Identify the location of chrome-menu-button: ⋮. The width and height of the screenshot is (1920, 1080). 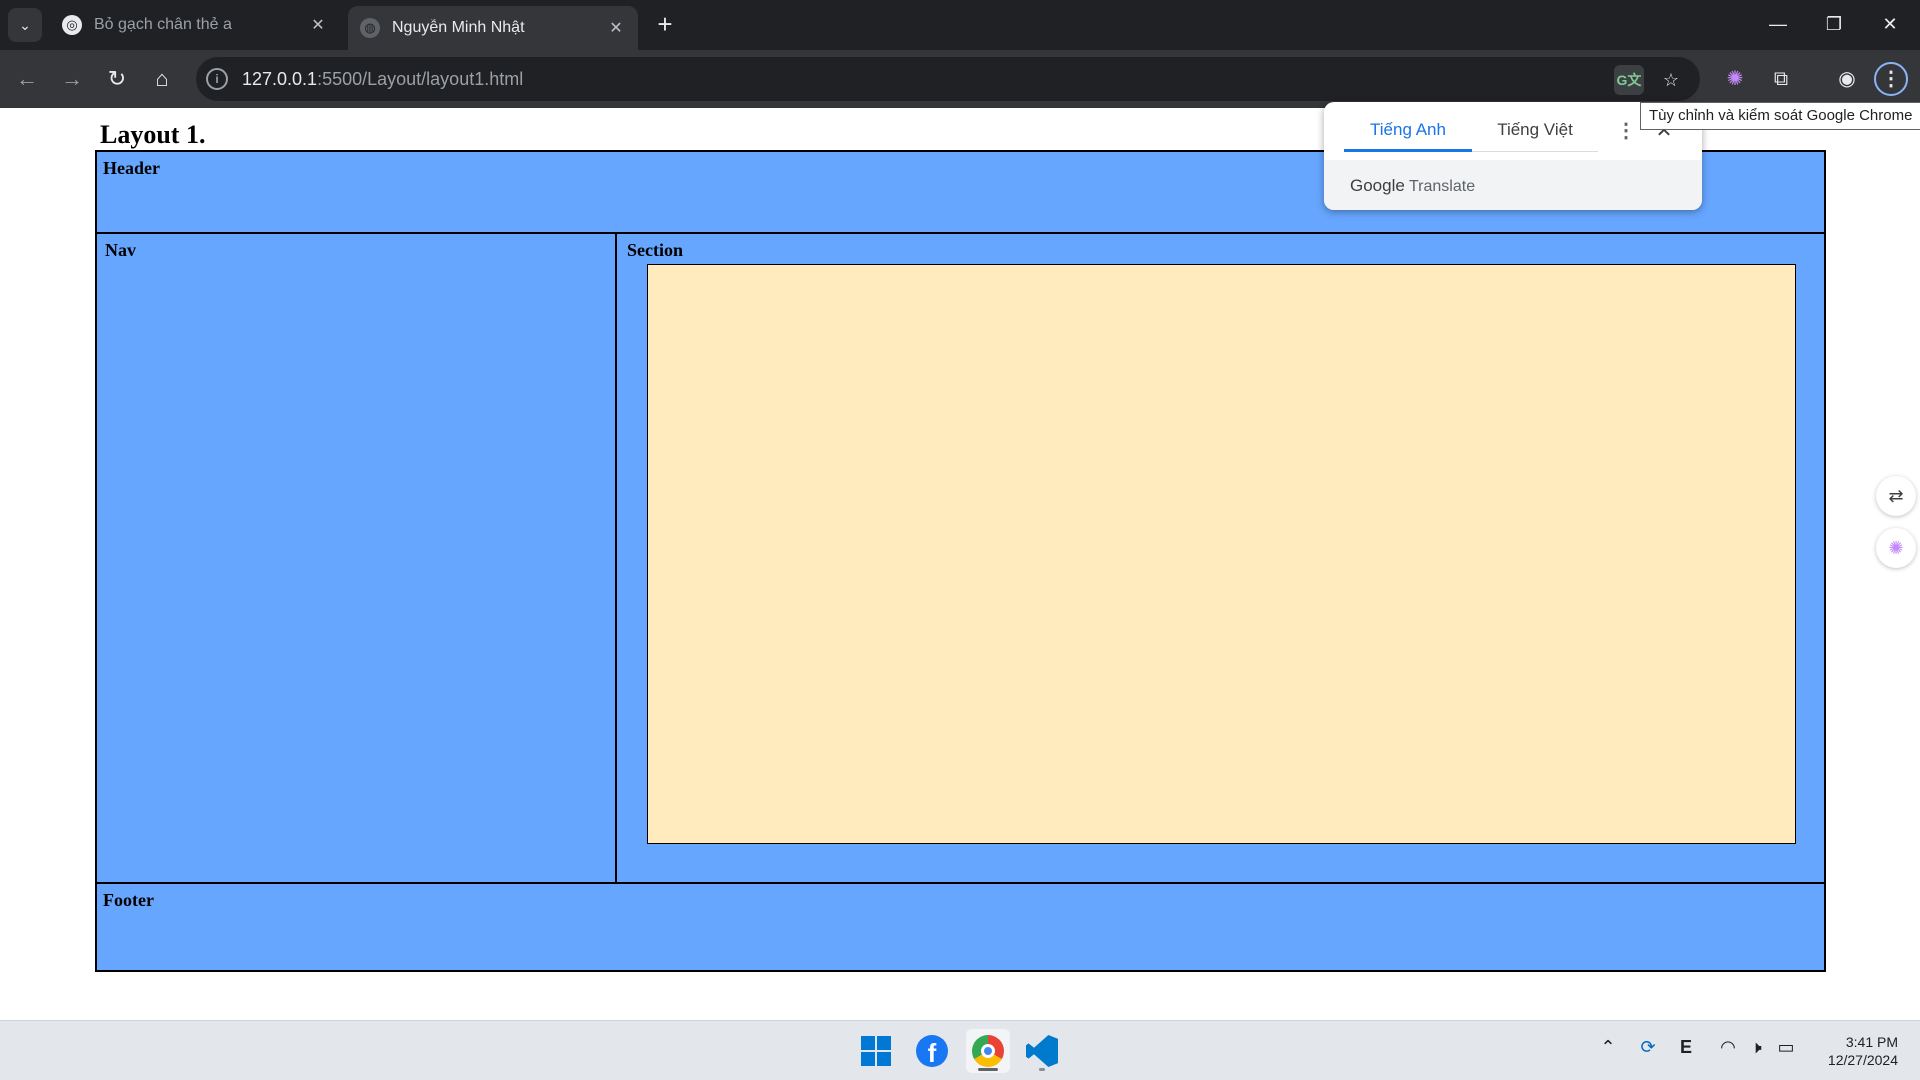
(1891, 79).